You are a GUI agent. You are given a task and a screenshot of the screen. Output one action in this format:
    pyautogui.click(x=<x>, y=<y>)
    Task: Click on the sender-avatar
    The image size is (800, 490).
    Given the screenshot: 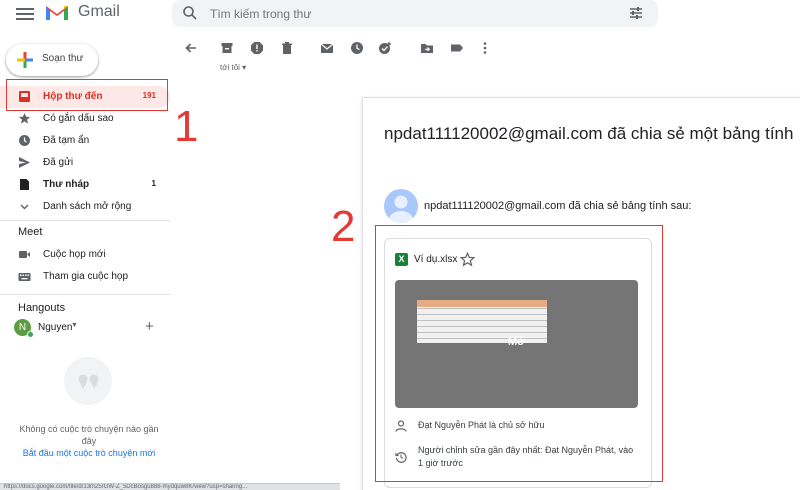 What is the action you would take?
    pyautogui.click(x=401, y=206)
    